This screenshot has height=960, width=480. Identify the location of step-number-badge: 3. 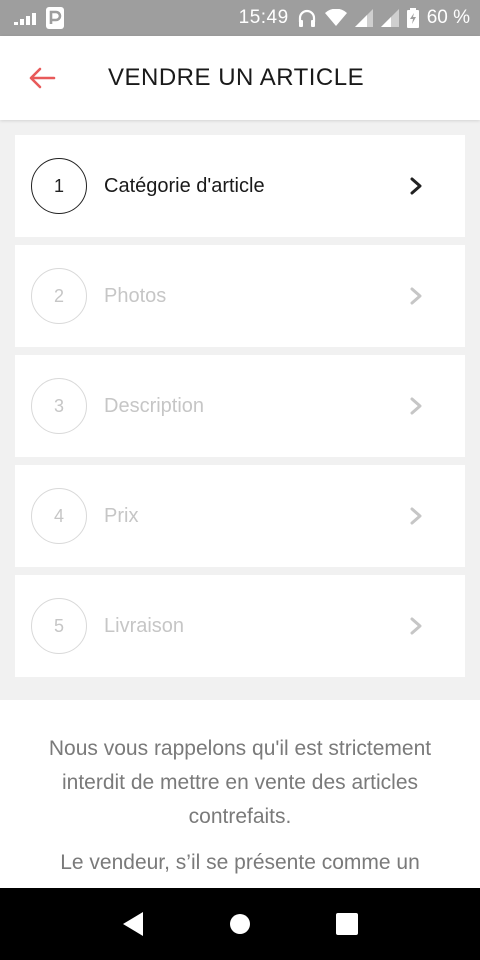
(59, 406).